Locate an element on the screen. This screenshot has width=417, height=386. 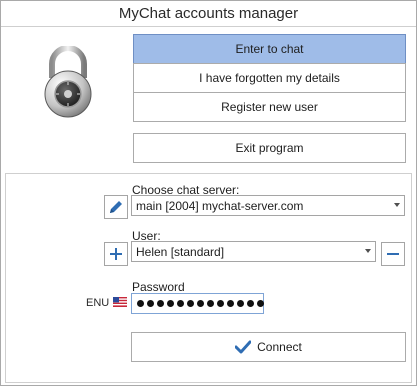
enter-to-chat-button: Enter to chat is located at coordinates (269, 49).